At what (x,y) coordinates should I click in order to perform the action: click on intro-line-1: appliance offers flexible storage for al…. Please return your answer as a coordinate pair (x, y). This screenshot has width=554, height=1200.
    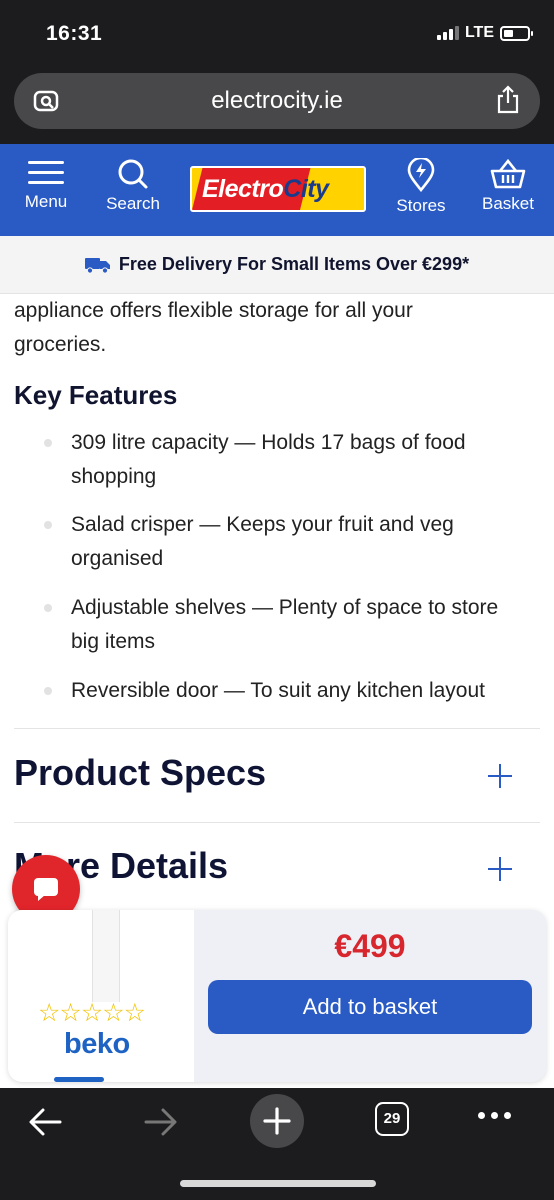
    Looking at the image, I should click on (213, 310).